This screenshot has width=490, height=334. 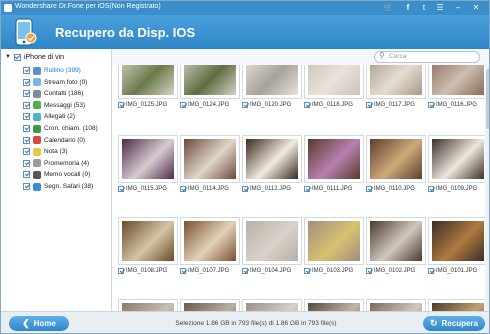 What do you see at coordinates (66, 82) in the screenshot?
I see `sidebar-item: Stream foto (0)` at bounding box center [66, 82].